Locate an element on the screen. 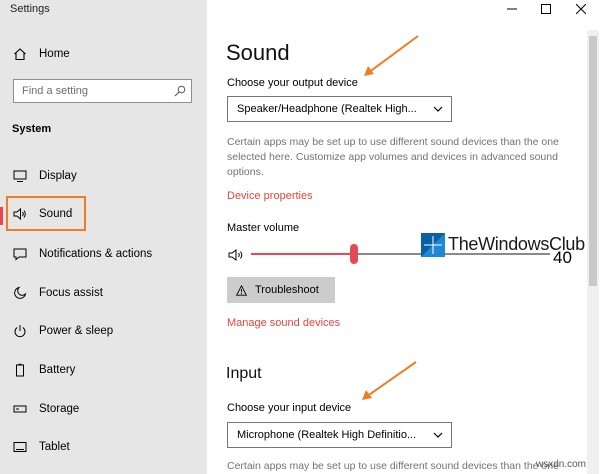 This screenshot has width=600, height=474. sidebar-item-notifications: Notifications & actions is located at coordinates (103, 254).